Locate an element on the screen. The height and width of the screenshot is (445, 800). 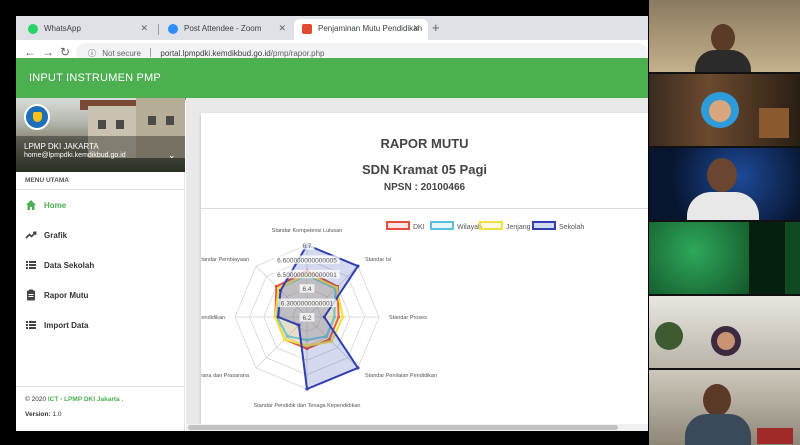
sidebar-item-label: Grafik is located at coordinates (56, 235).